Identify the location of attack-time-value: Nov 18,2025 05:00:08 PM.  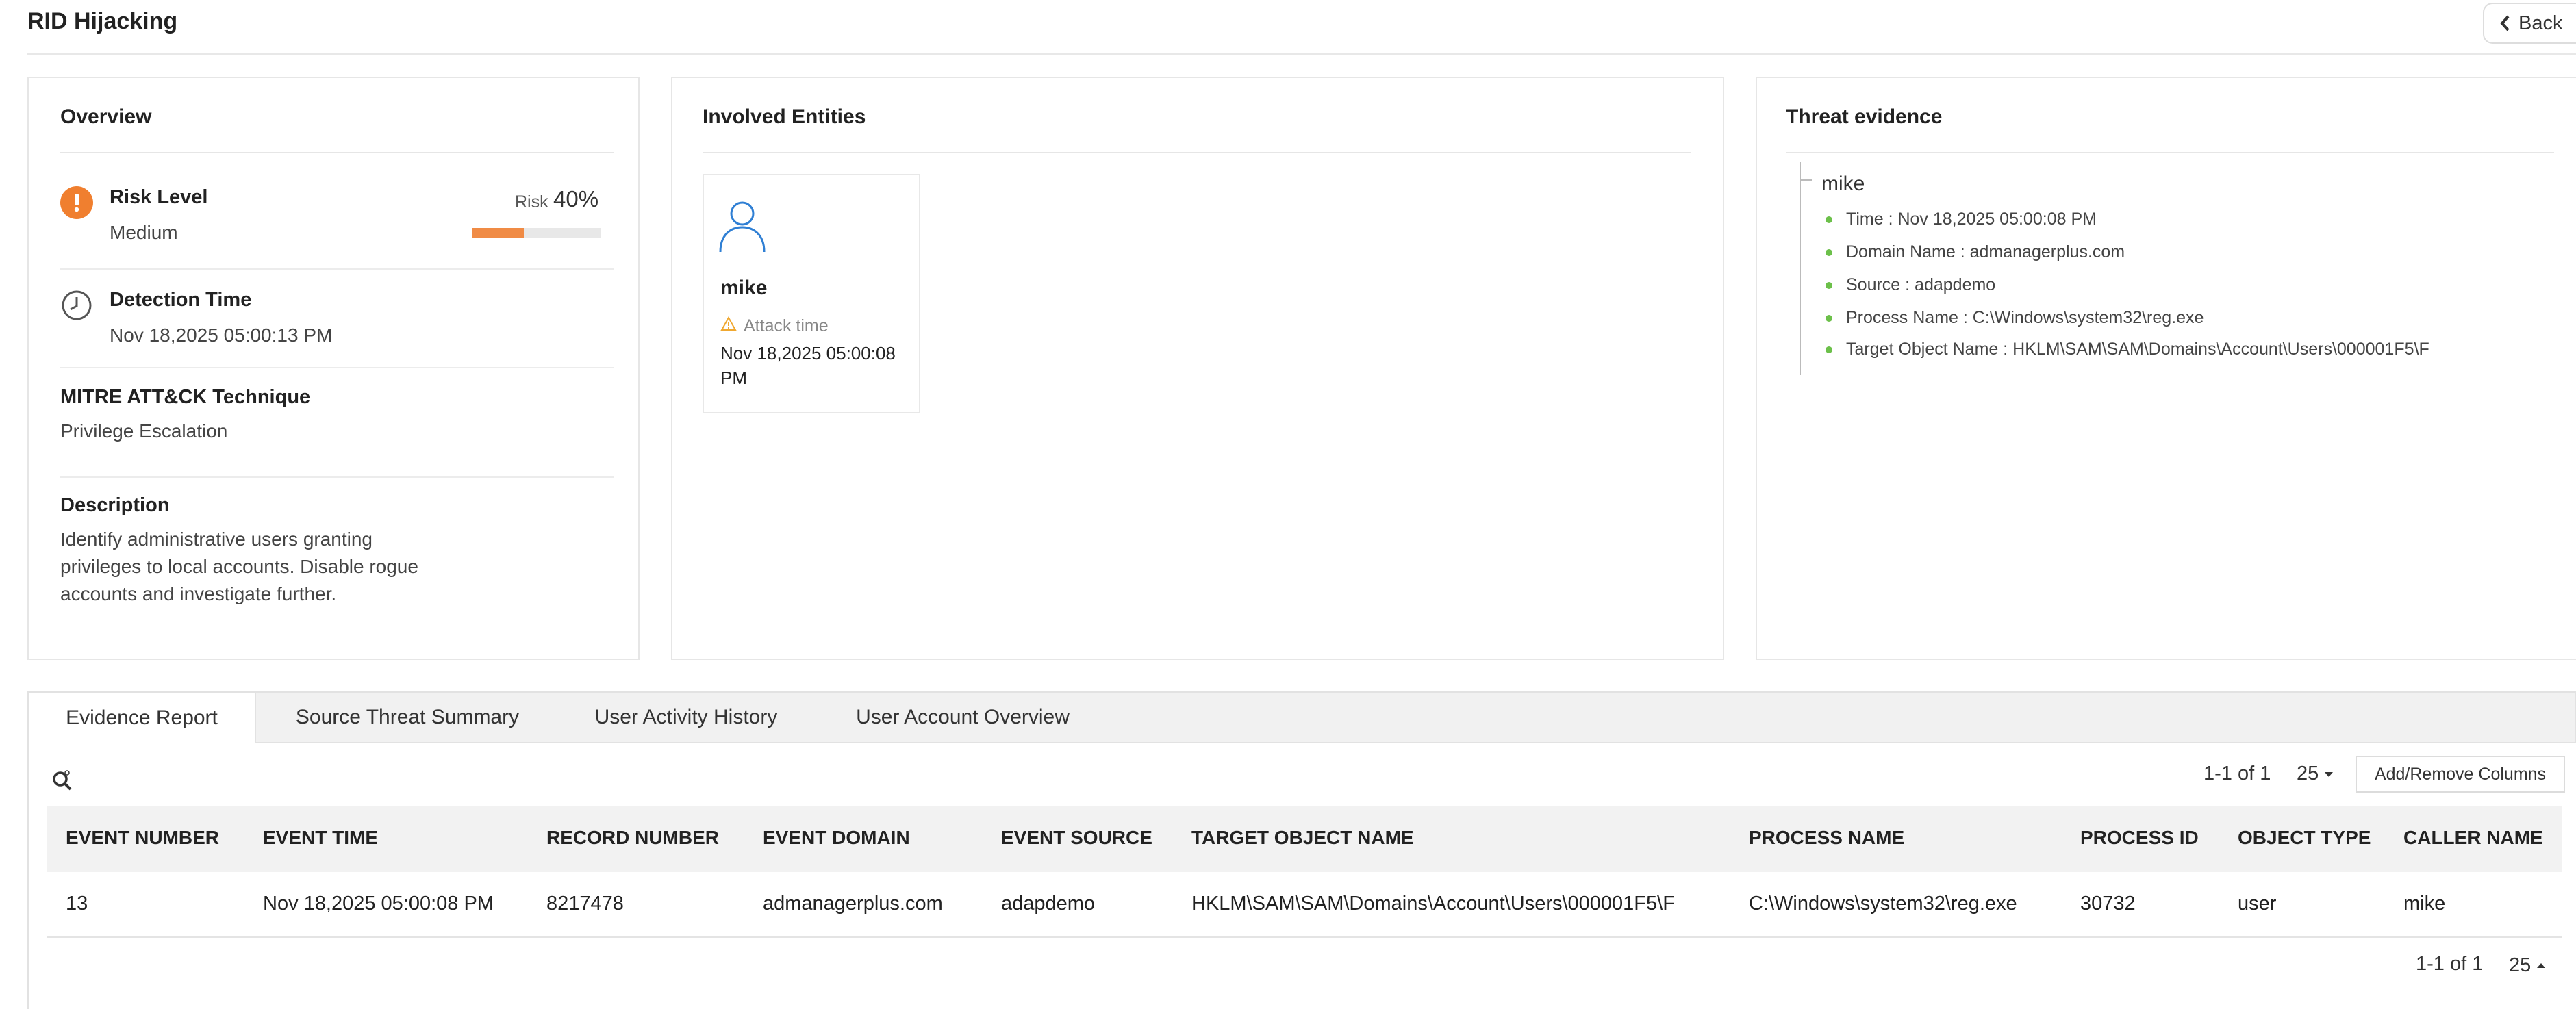
(808, 365).